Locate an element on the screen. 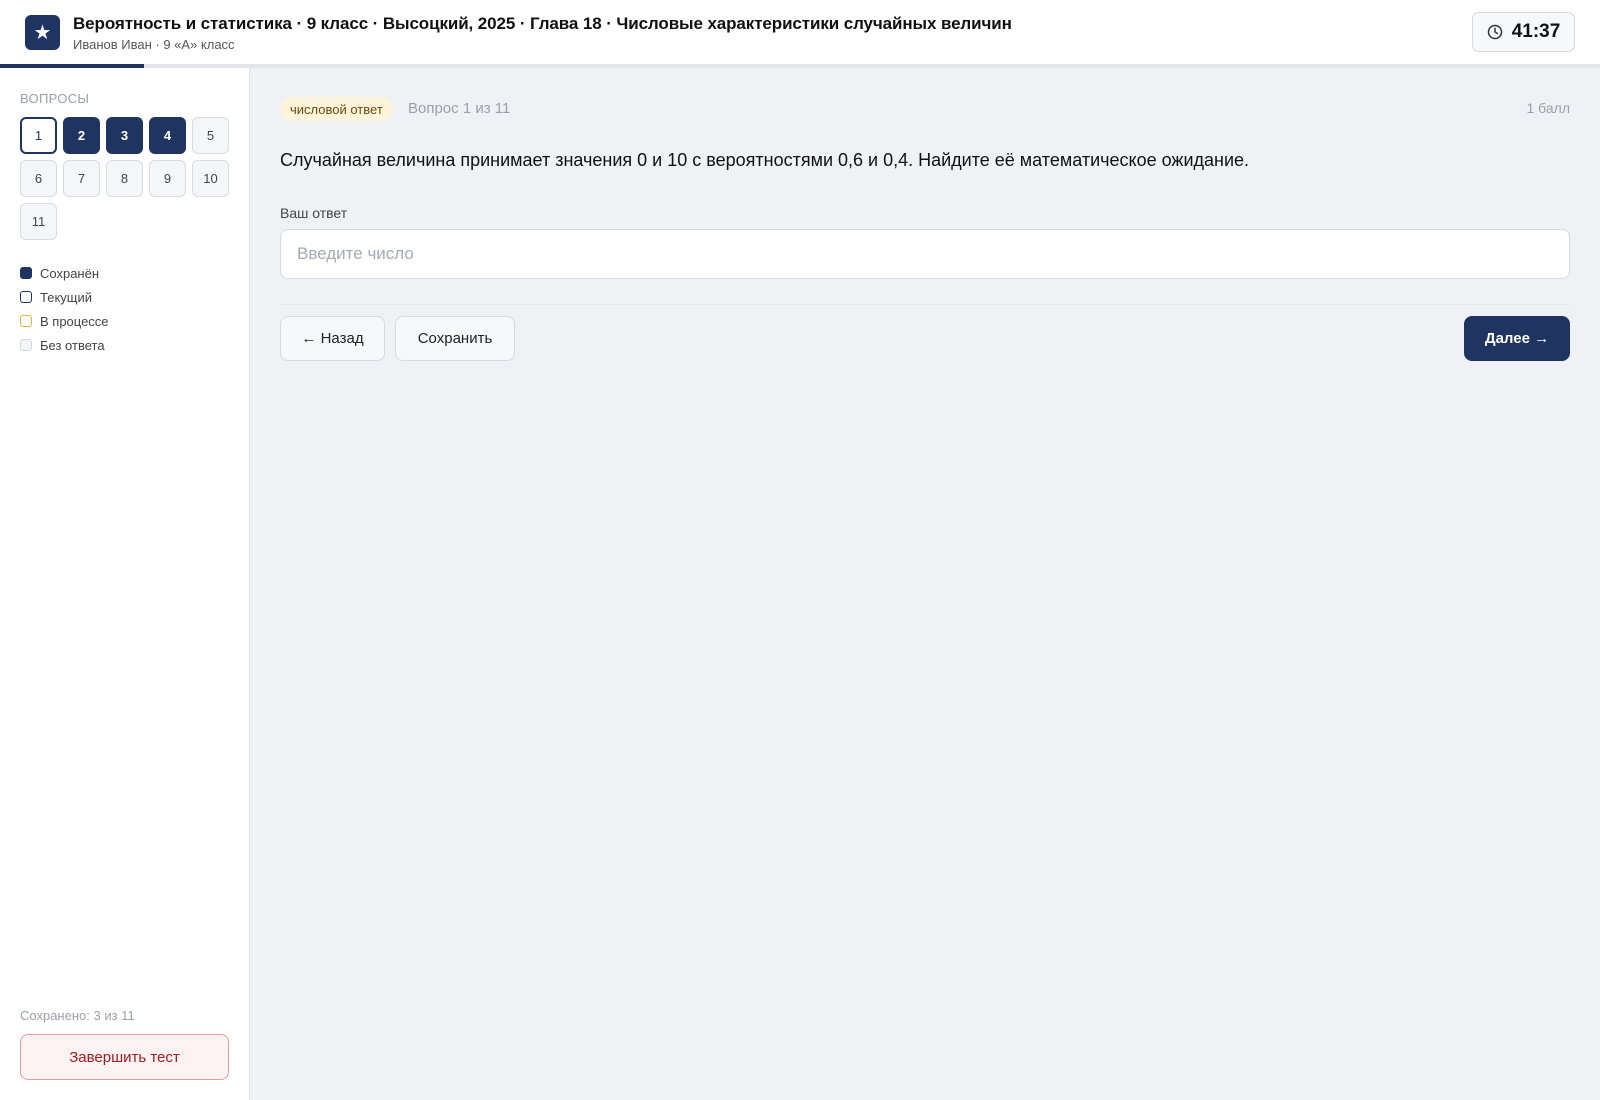 The height and width of the screenshot is (1100, 1600). timer-value: 41:37 is located at coordinates (1536, 31).